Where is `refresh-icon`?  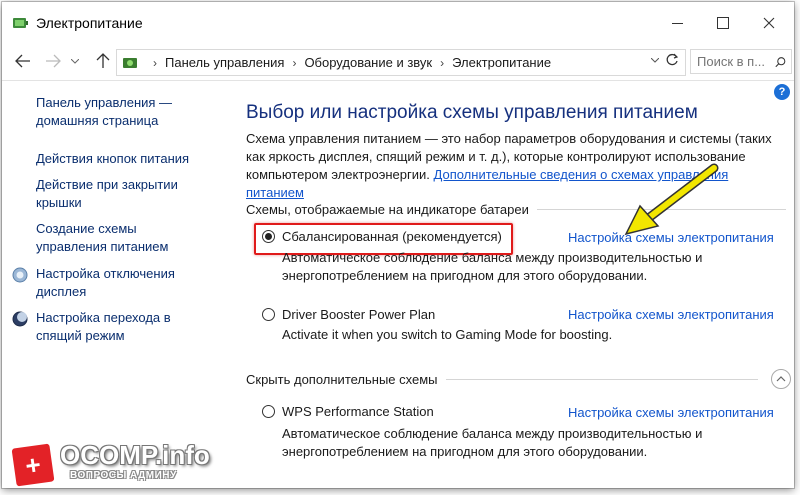
refresh-icon is located at coordinates (672, 59).